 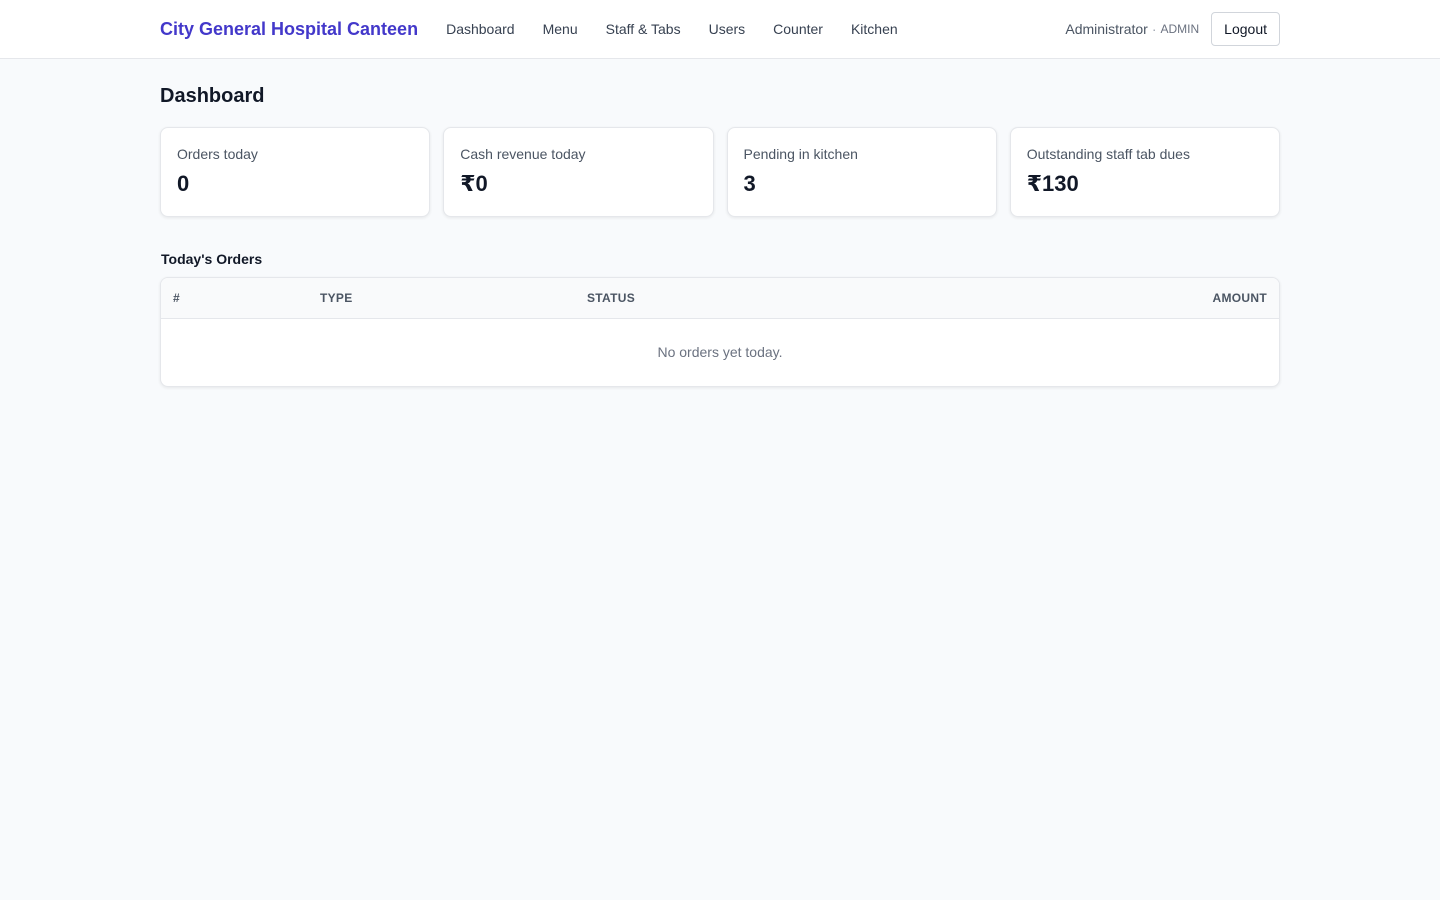 I want to click on table-row: No orders yet today., so click(x=720, y=352).